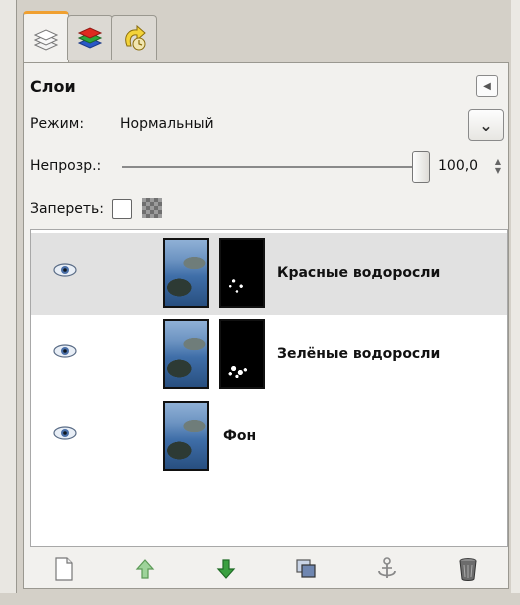 This screenshot has width=520, height=605. Describe the element at coordinates (152, 208) in the screenshot. I see `lock-alpha-icon` at that location.